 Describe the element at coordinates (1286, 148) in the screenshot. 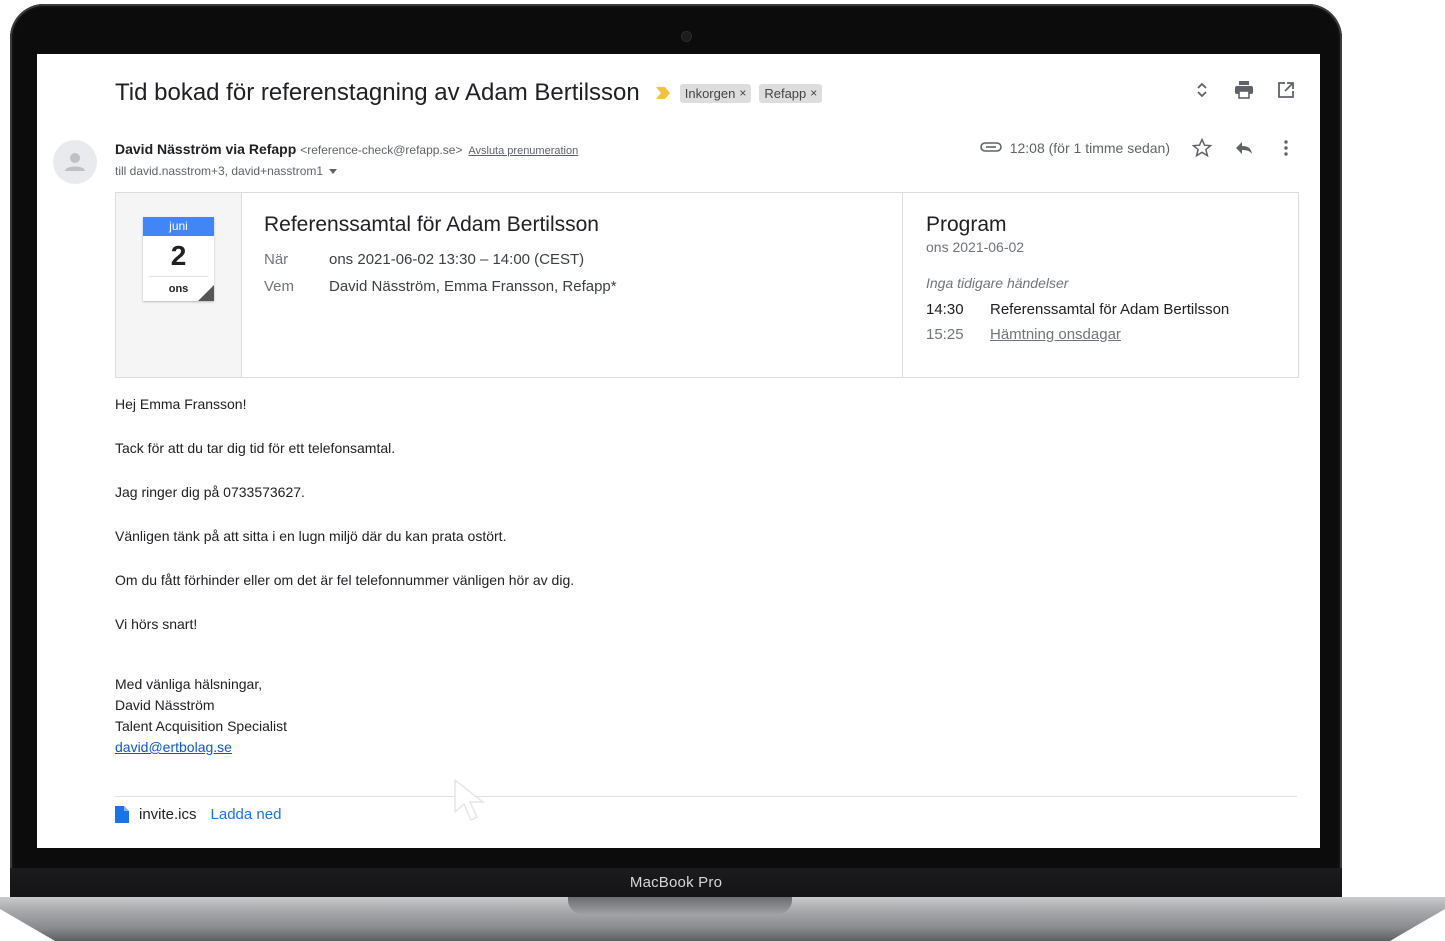

I see `more-options-icon` at that location.